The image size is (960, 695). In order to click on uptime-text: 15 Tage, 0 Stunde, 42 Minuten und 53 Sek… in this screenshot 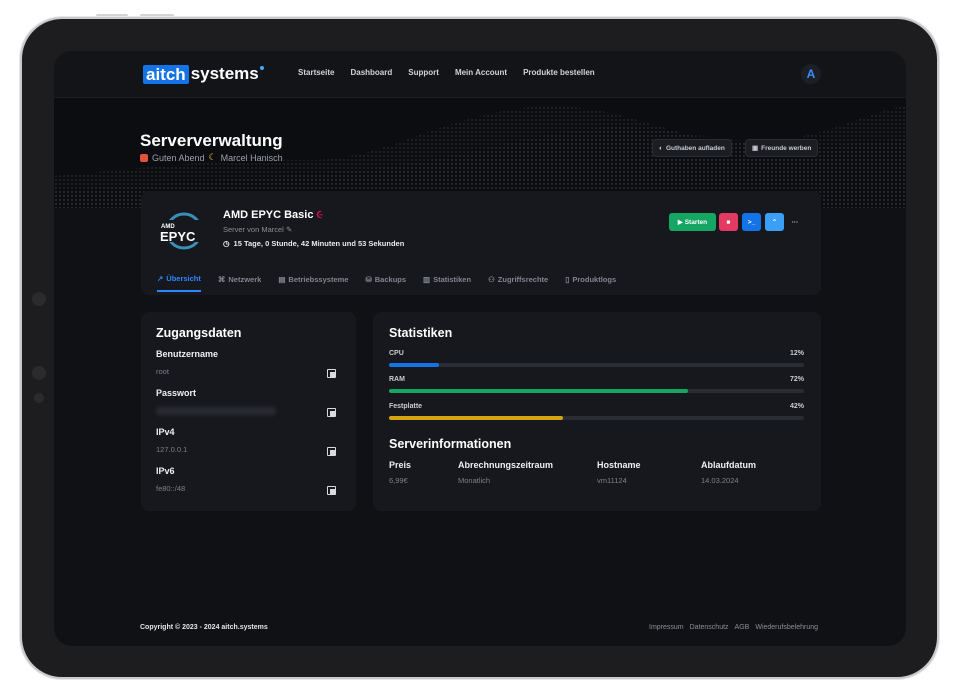, I will do `click(319, 243)`.